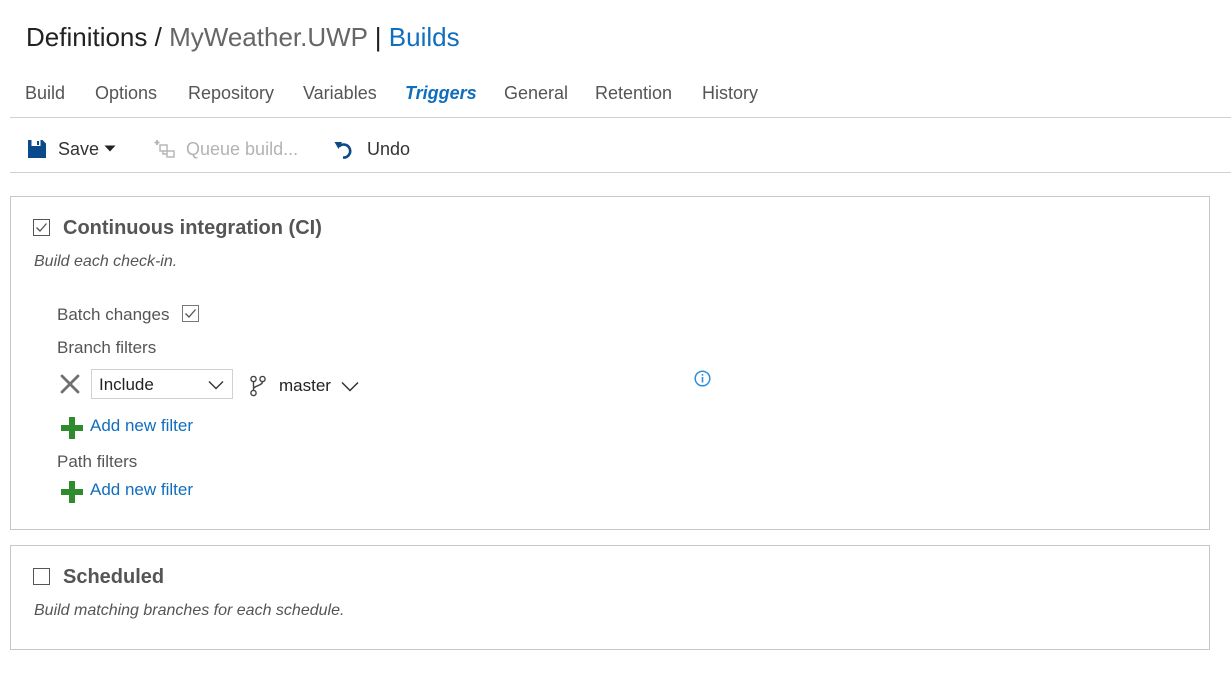 The image size is (1231, 679). Describe the element at coordinates (536, 93) in the screenshot. I see `tab-general: General` at that location.